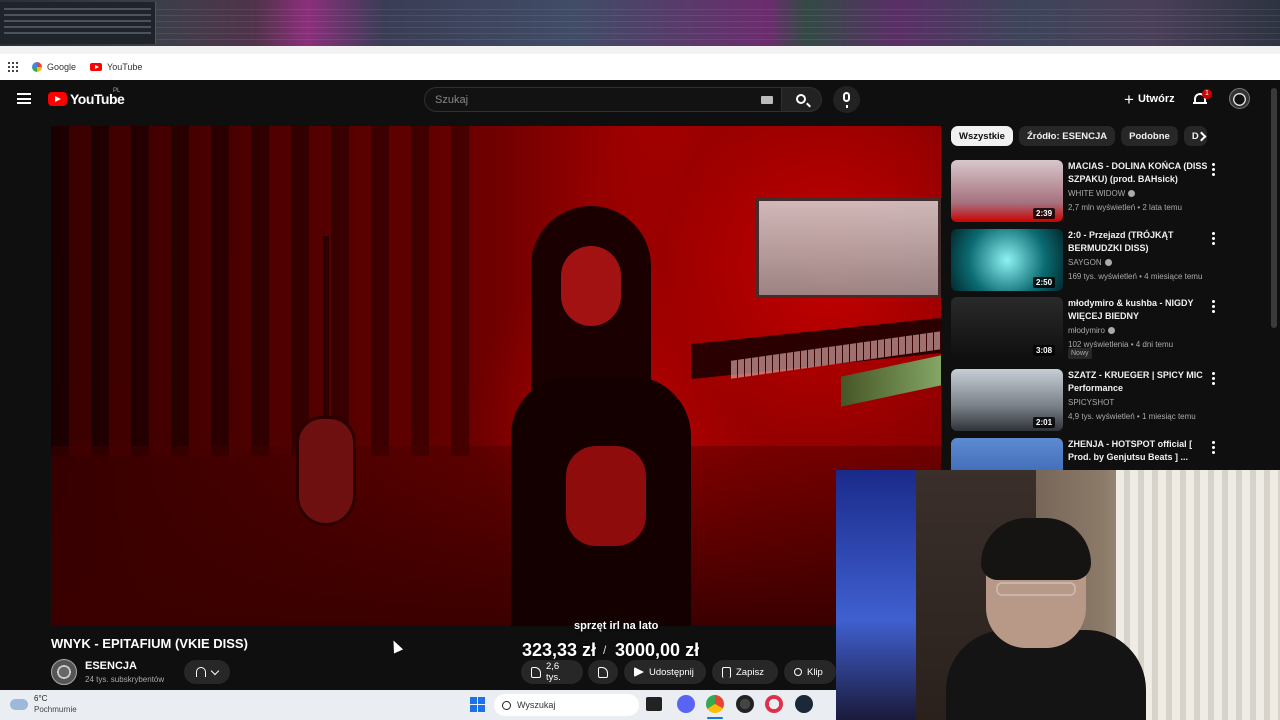 The height and width of the screenshot is (720, 1280). Describe the element at coordinates (37, 67) in the screenshot. I see `google-icon` at that location.